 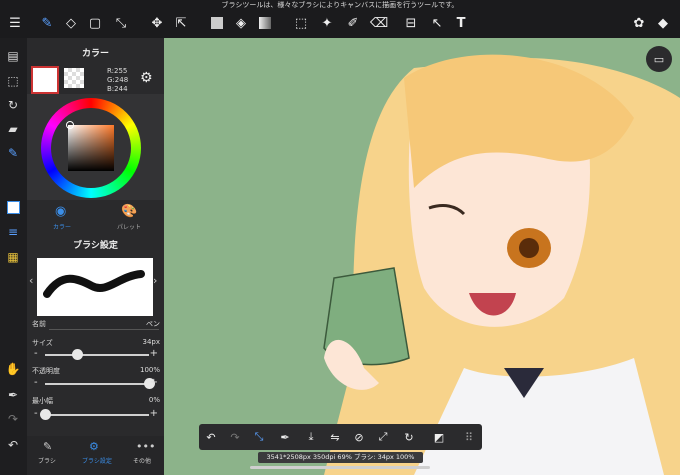 I want to click on rgb-green: G:248, so click(x=118, y=80).